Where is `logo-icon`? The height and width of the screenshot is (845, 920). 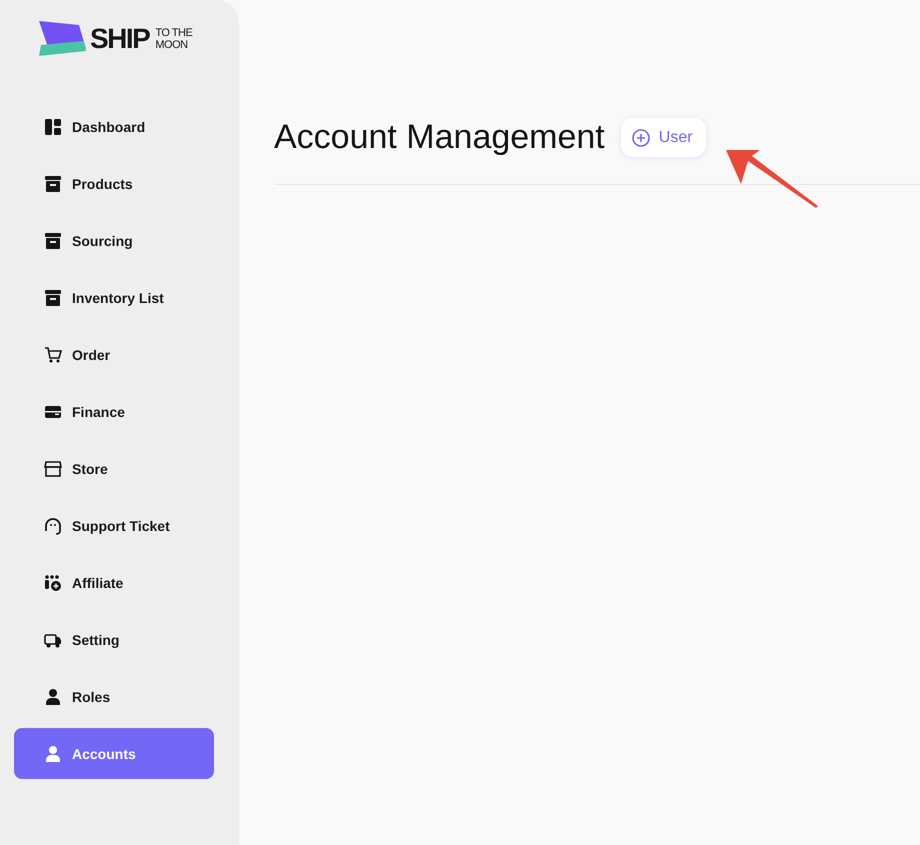
logo-icon is located at coordinates (63, 39).